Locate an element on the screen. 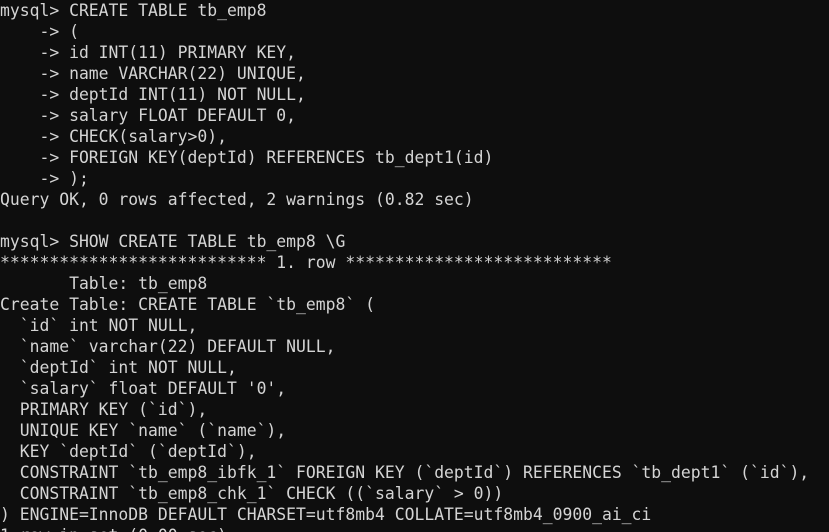 The image size is (829, 532). terminal-prompt-line: mysql> SHOW CREATE TABLE tb_emp8 \G is located at coordinates (173, 241).